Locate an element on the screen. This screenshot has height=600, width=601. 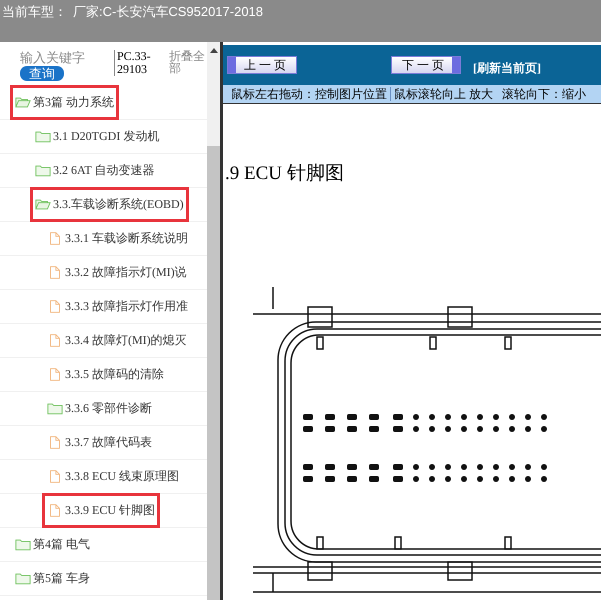
tree-item: 第4篇 电气 is located at coordinates (52, 544).